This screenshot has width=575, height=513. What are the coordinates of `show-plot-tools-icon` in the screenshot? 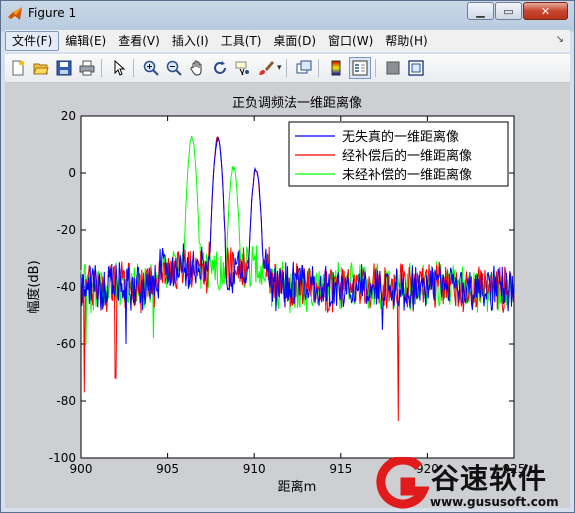 It's located at (415, 68).